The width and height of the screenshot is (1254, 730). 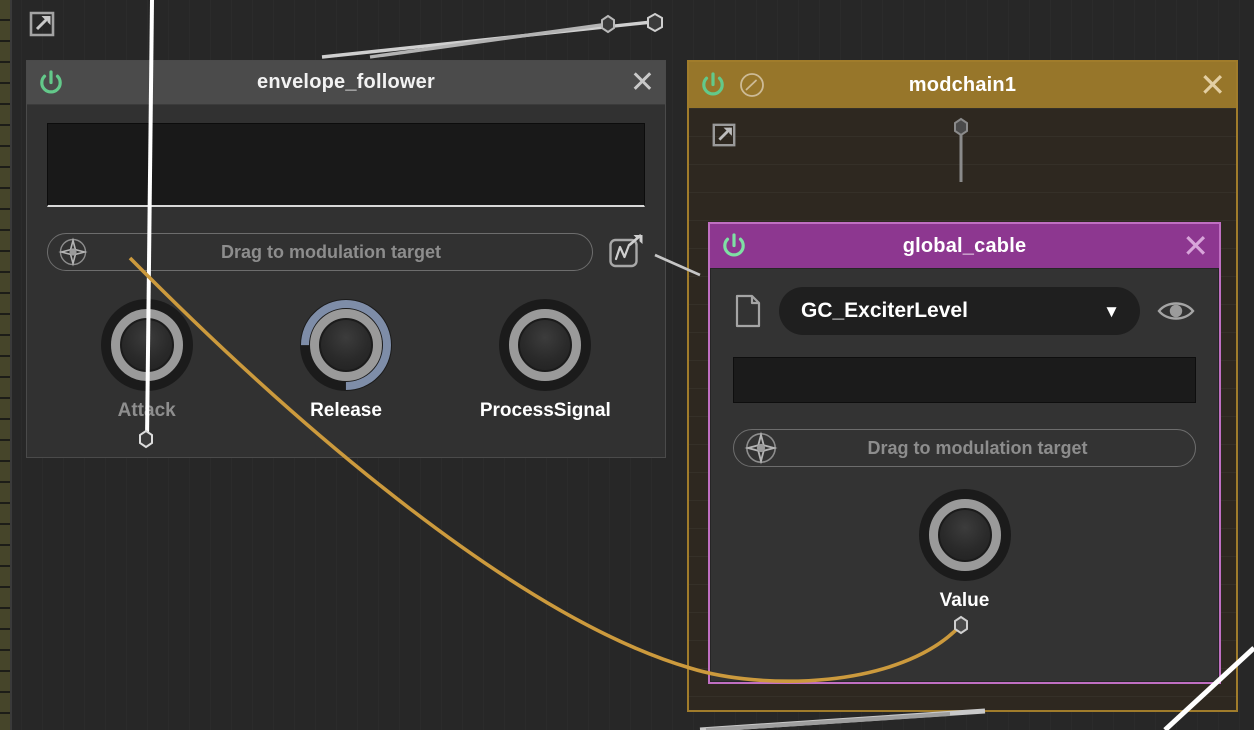 I want to click on knob-processsignal-dial, so click(x=545, y=345).